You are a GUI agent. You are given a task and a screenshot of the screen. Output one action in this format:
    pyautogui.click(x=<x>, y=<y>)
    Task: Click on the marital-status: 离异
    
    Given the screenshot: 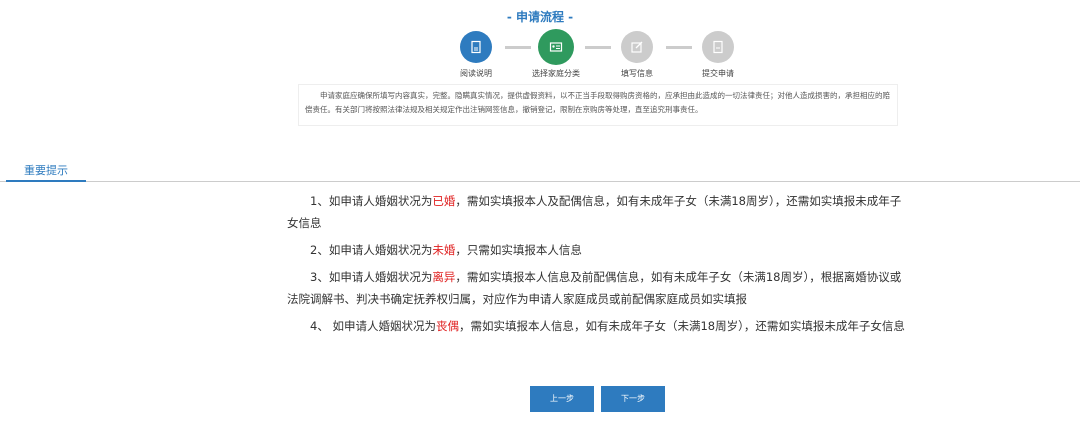 What is the action you would take?
    pyautogui.click(x=444, y=277)
    